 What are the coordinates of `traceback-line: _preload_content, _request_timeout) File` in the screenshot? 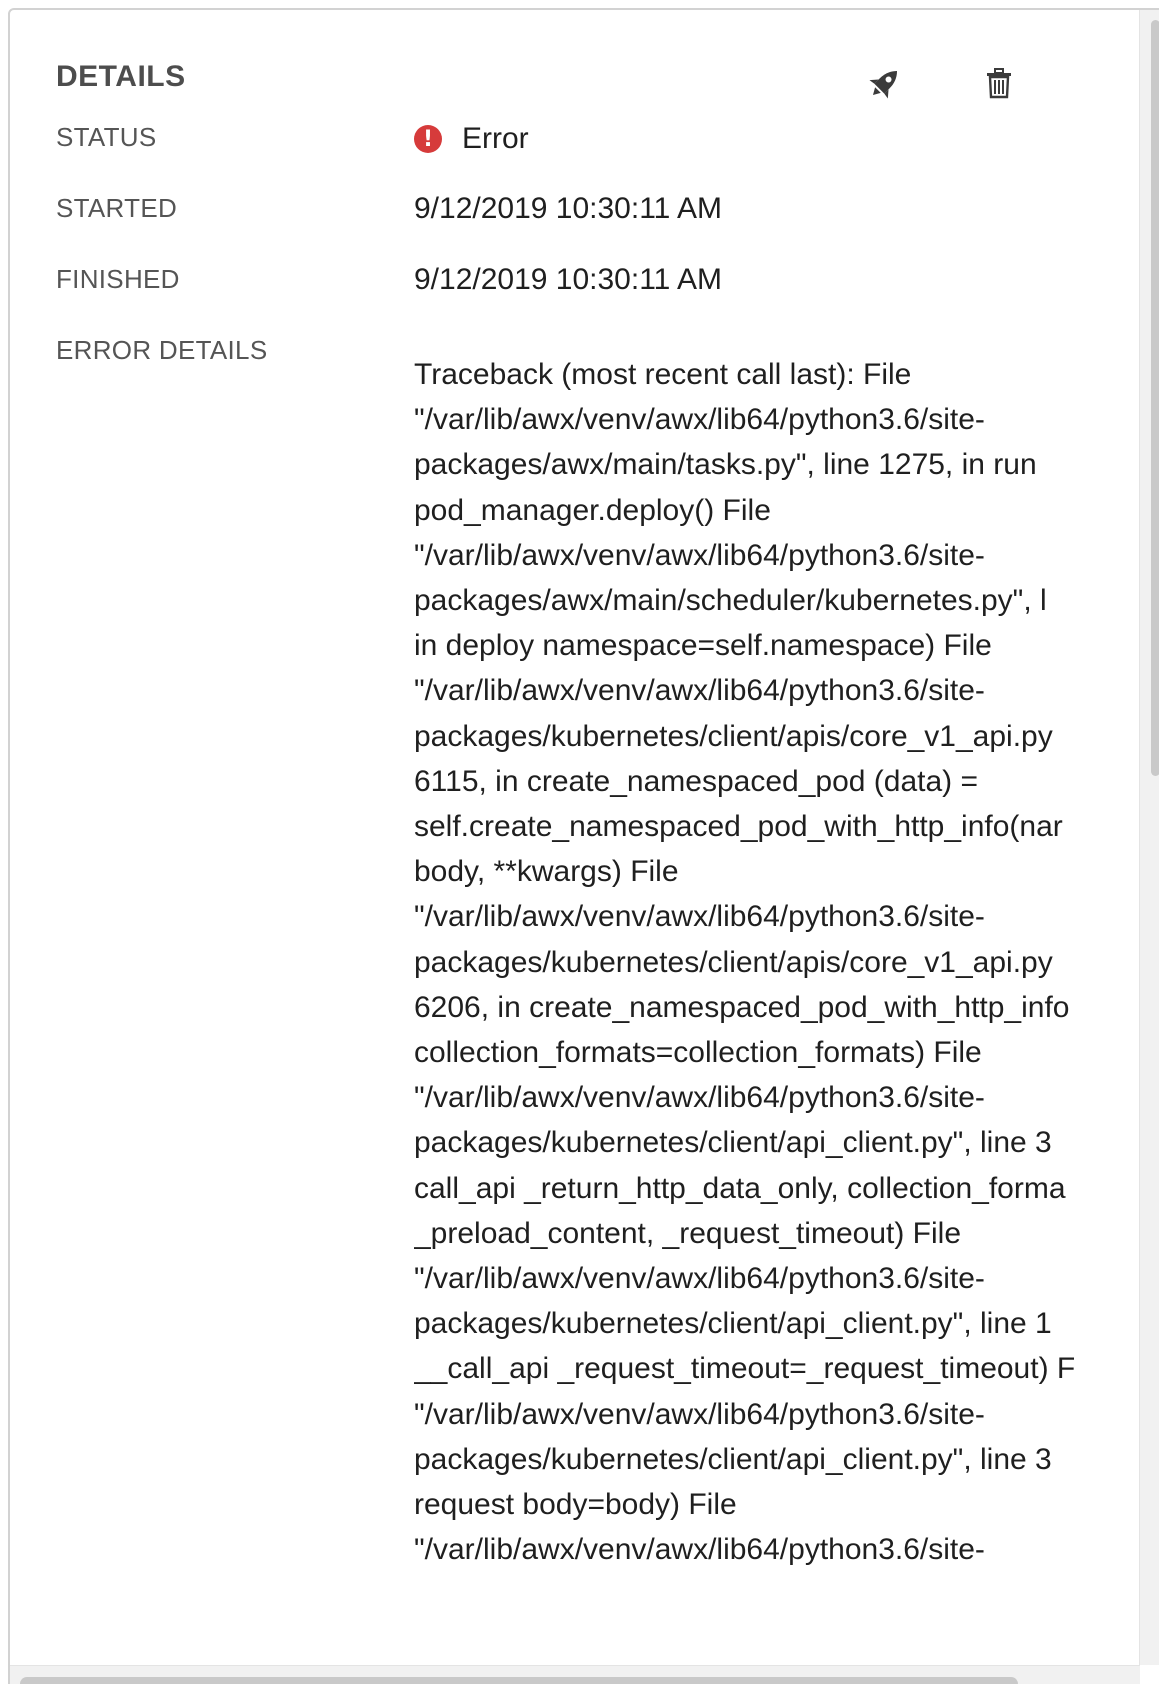 It's located at (688, 1233).